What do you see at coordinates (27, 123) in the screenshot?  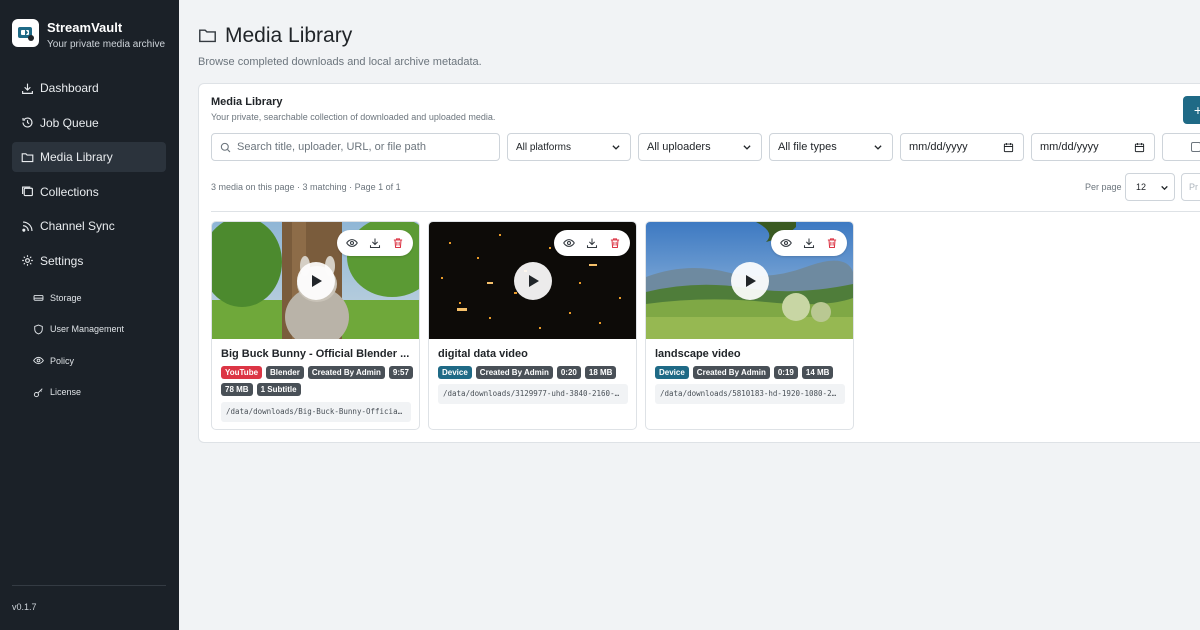 I see `history-icon` at bounding box center [27, 123].